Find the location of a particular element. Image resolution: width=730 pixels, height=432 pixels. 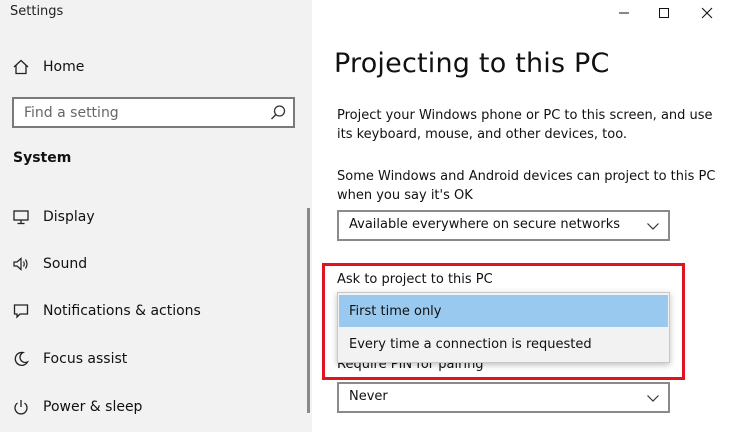

close-button is located at coordinates (707, 13).